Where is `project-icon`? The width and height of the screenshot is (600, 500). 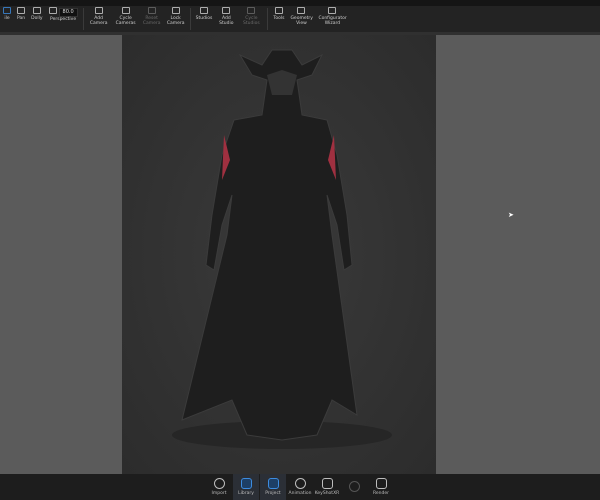 project-icon is located at coordinates (273, 483).